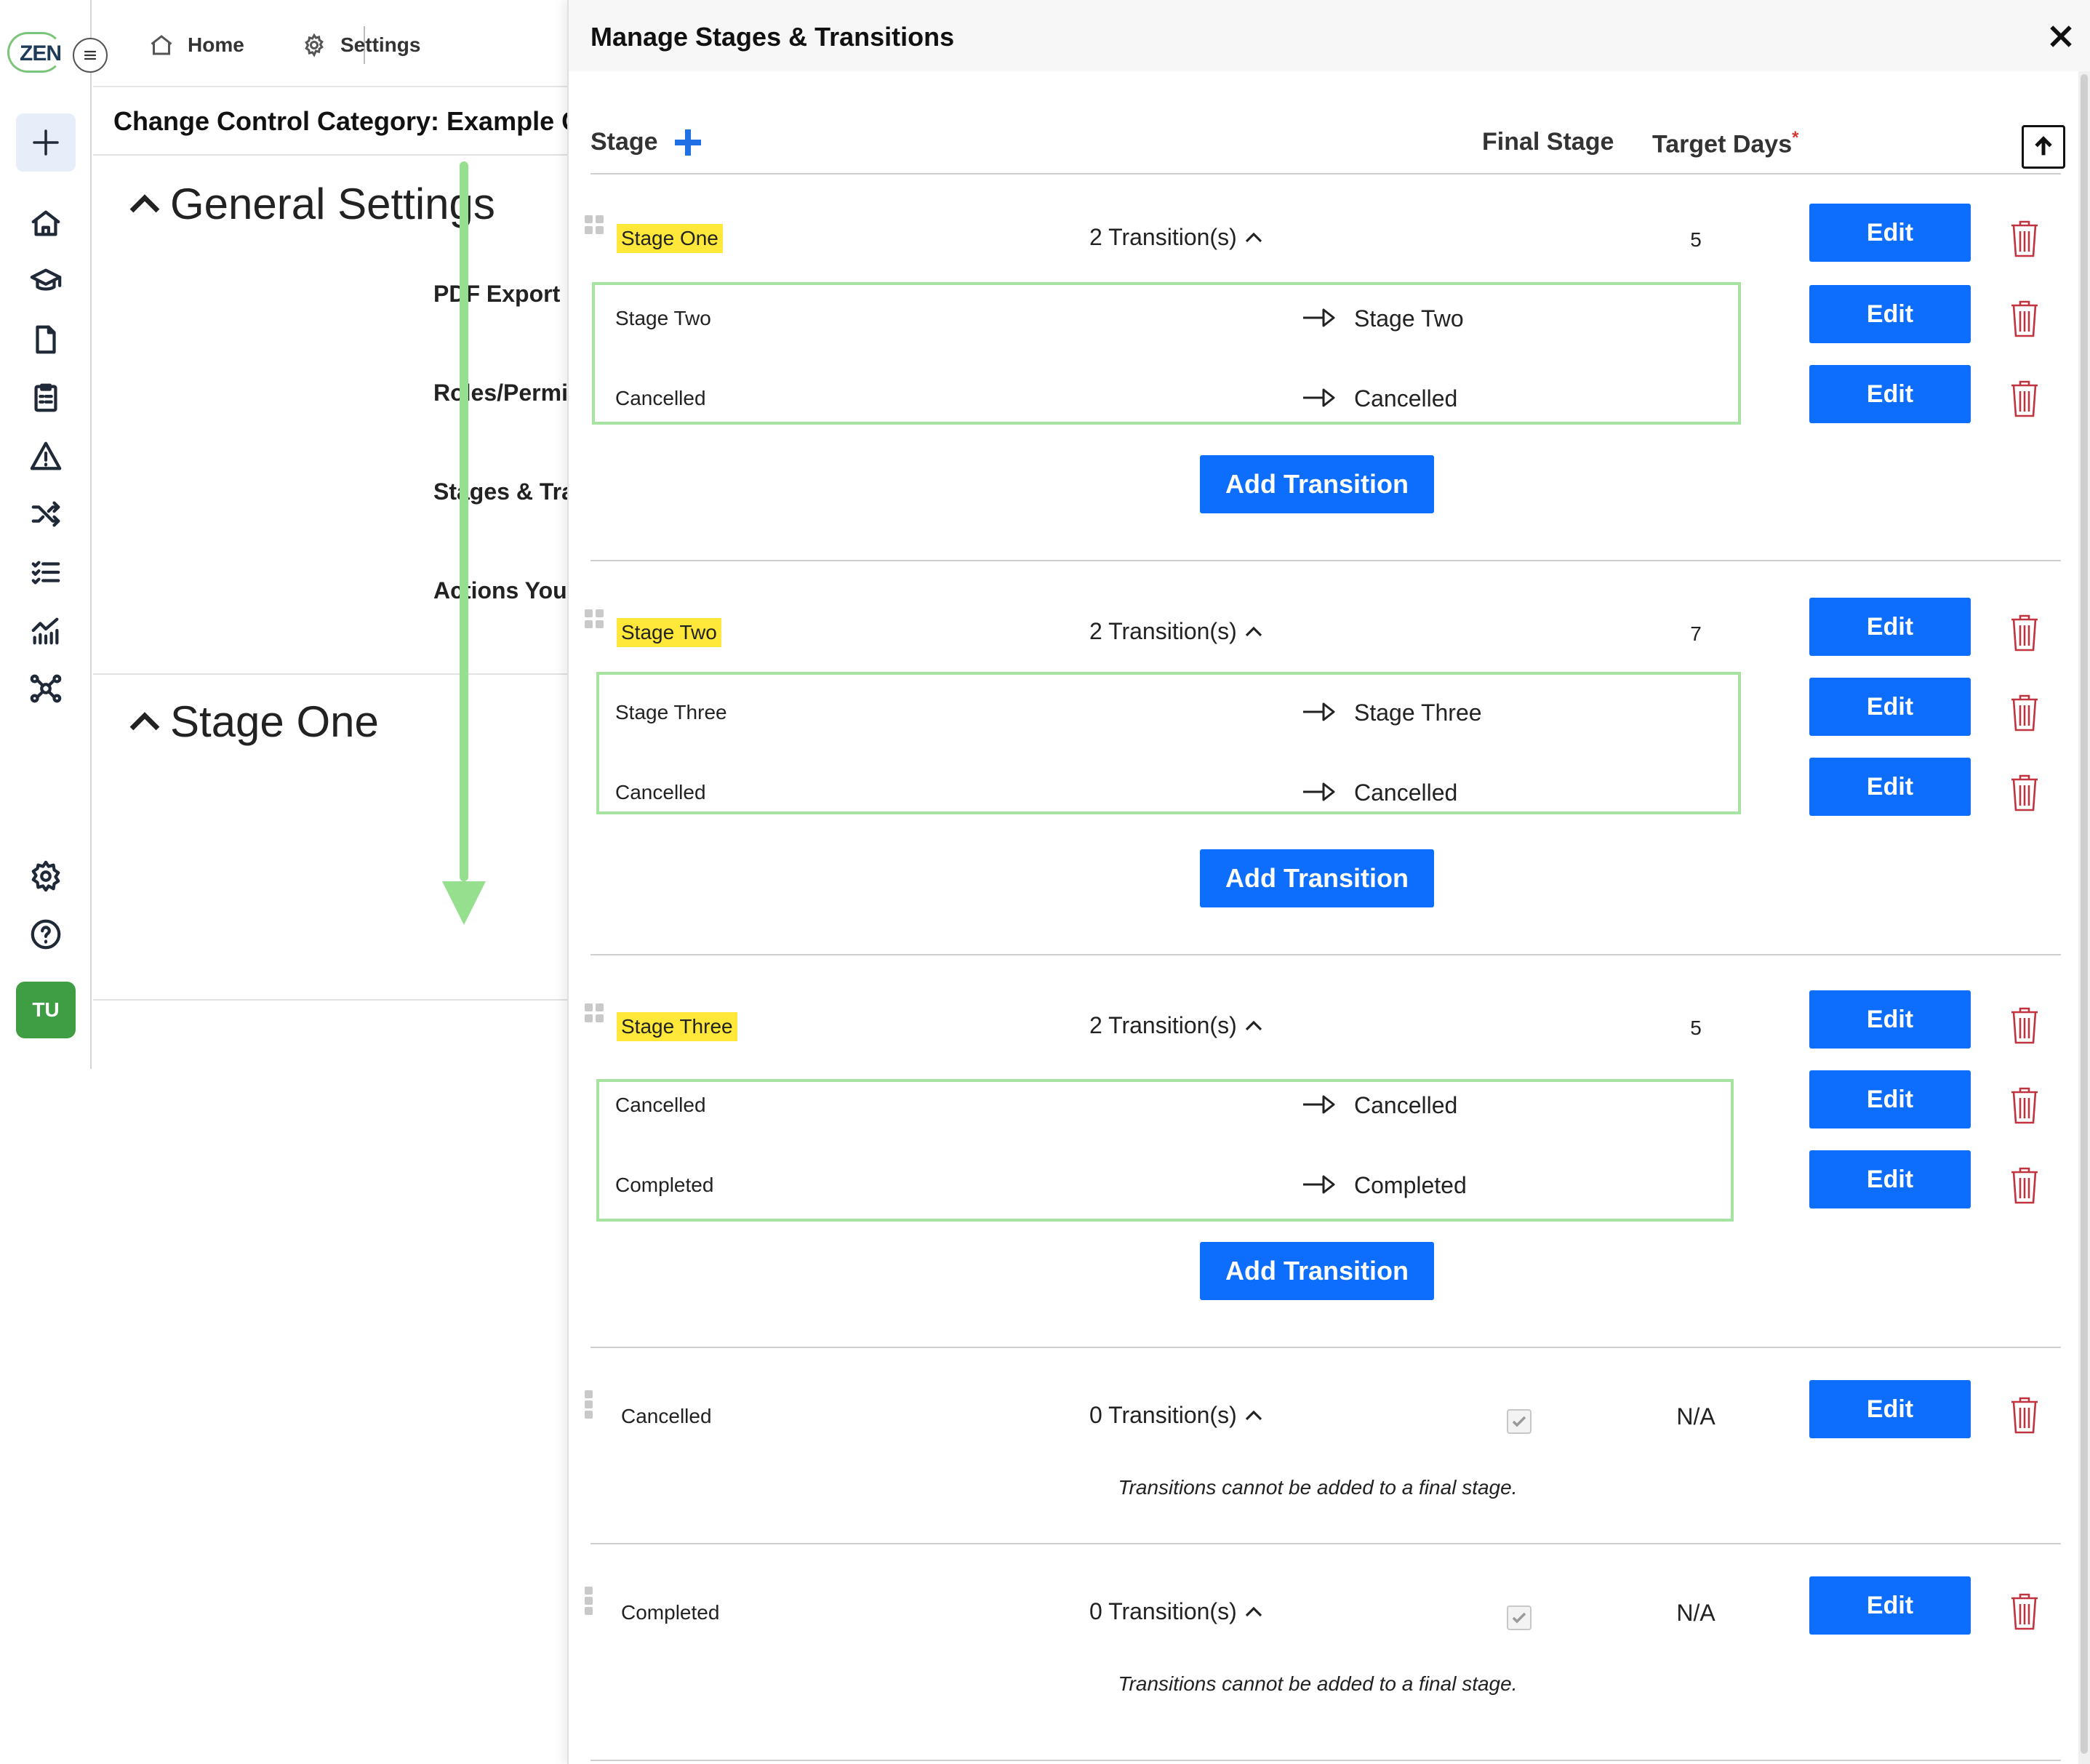 The width and height of the screenshot is (2090, 1764). I want to click on nav-tasks, so click(45, 397).